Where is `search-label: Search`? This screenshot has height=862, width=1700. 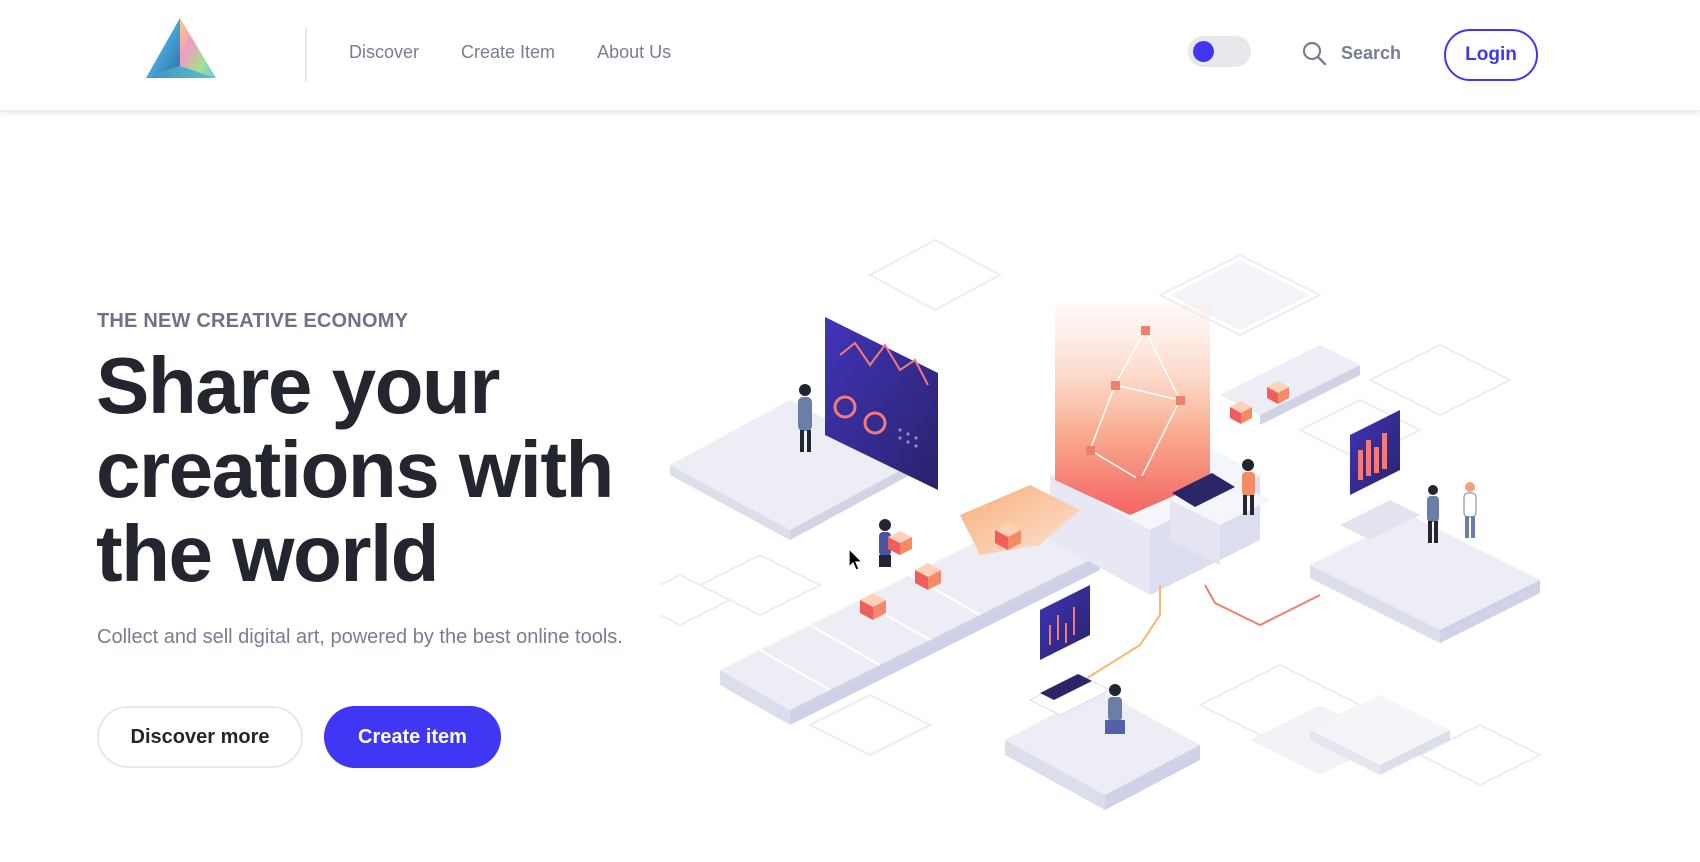
search-label: Search is located at coordinates (1371, 52).